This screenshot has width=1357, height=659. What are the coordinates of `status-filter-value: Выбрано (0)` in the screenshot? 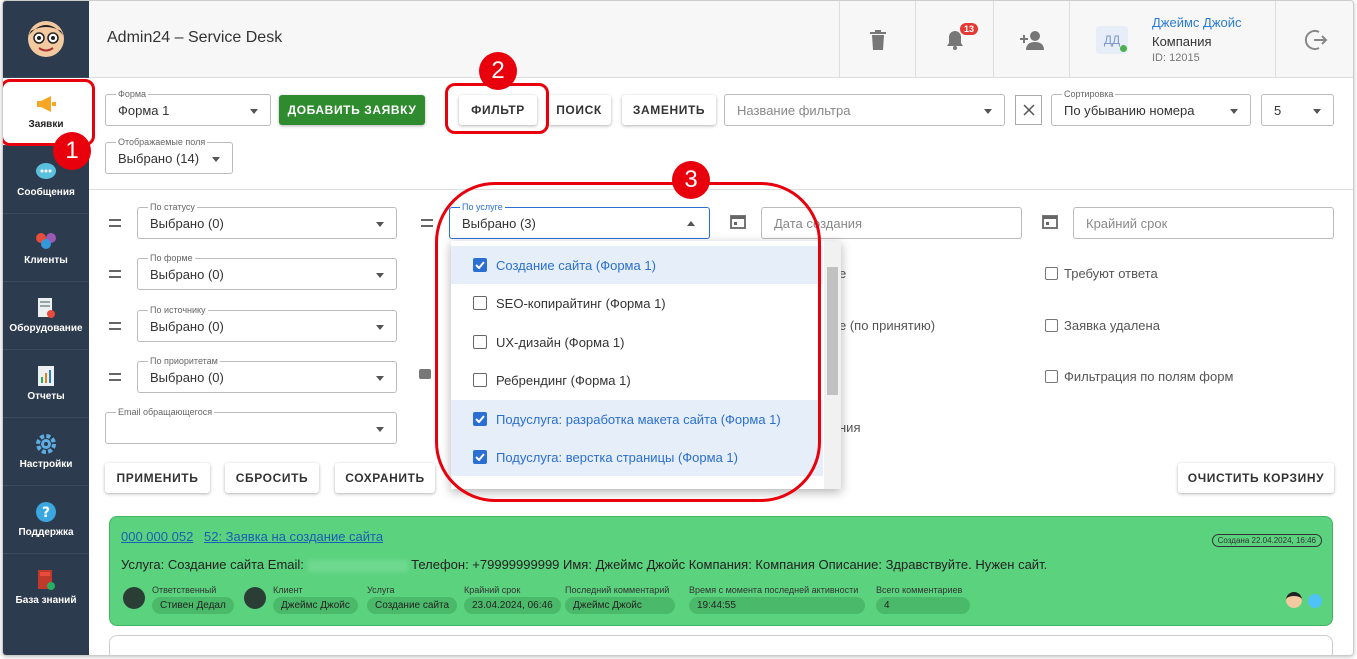 It's located at (187, 223).